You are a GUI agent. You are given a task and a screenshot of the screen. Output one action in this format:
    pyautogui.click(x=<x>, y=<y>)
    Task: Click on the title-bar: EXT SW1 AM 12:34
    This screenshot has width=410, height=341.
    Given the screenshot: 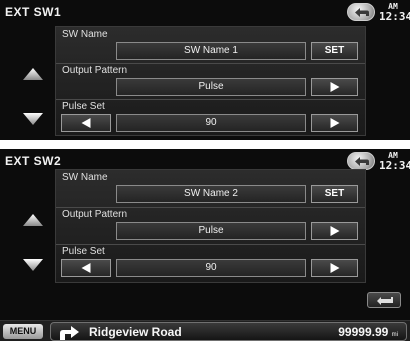 What is the action you would take?
    pyautogui.click(x=205, y=12)
    